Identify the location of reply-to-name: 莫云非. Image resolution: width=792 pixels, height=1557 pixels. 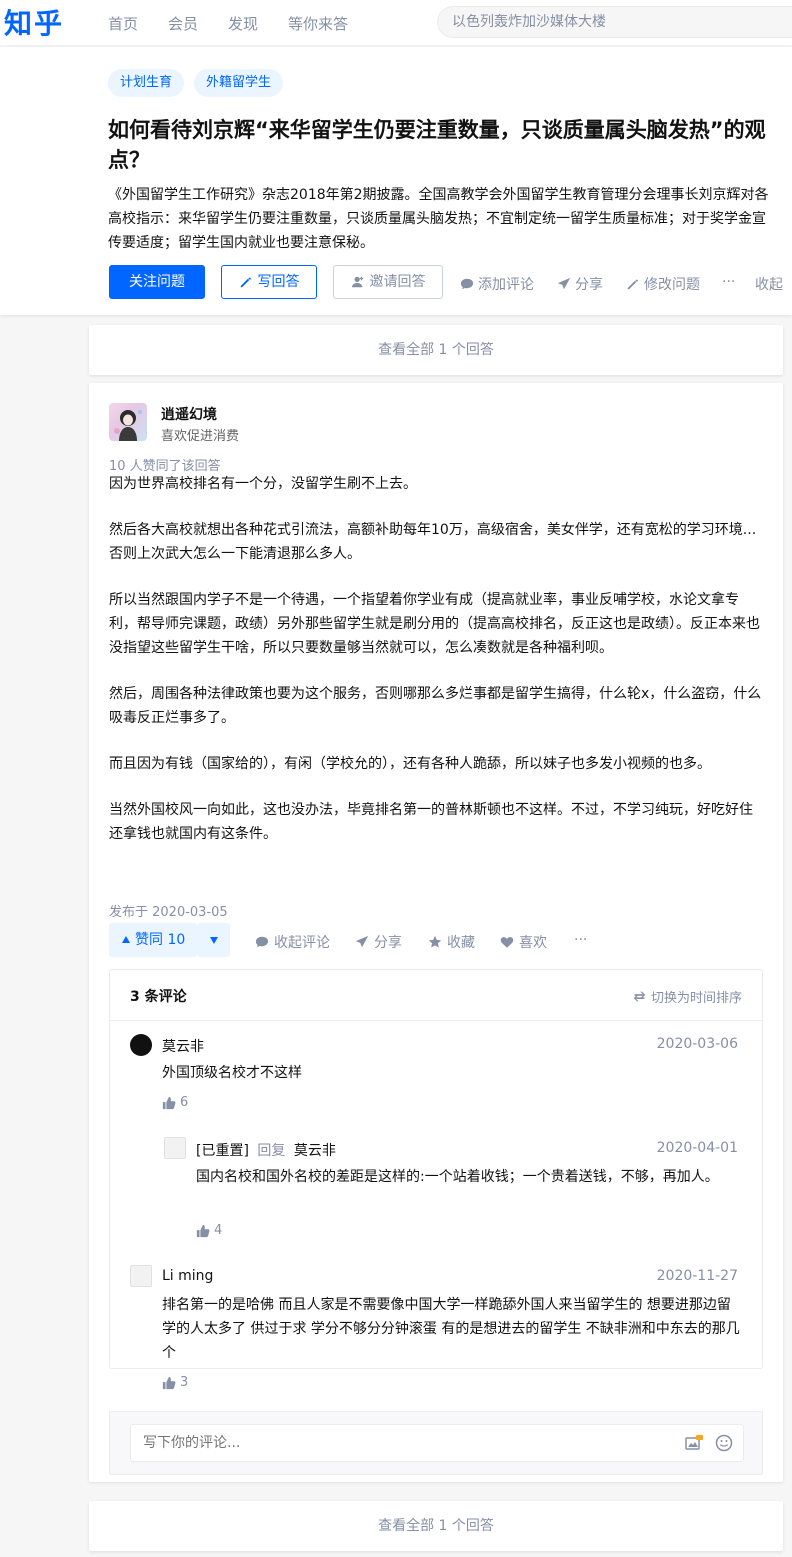
(315, 1151).